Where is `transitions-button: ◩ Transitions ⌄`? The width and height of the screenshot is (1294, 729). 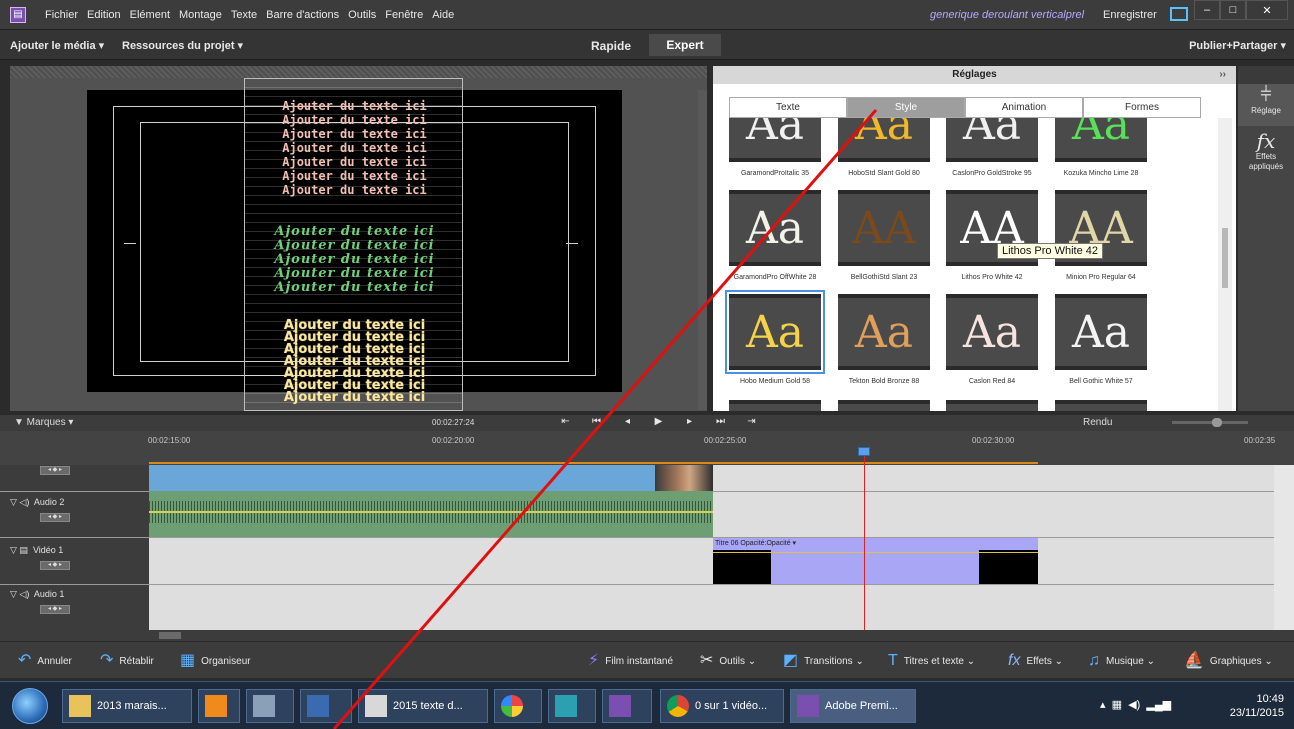
transitions-button: ◩ Transitions ⌄ is located at coordinates (823, 661).